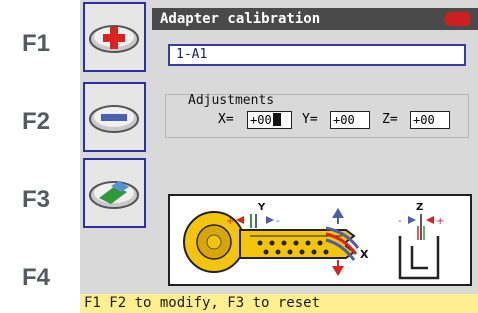 The width and height of the screenshot is (478, 313). What do you see at coordinates (36, 121) in the screenshot?
I see `f2-key-label: F2` at bounding box center [36, 121].